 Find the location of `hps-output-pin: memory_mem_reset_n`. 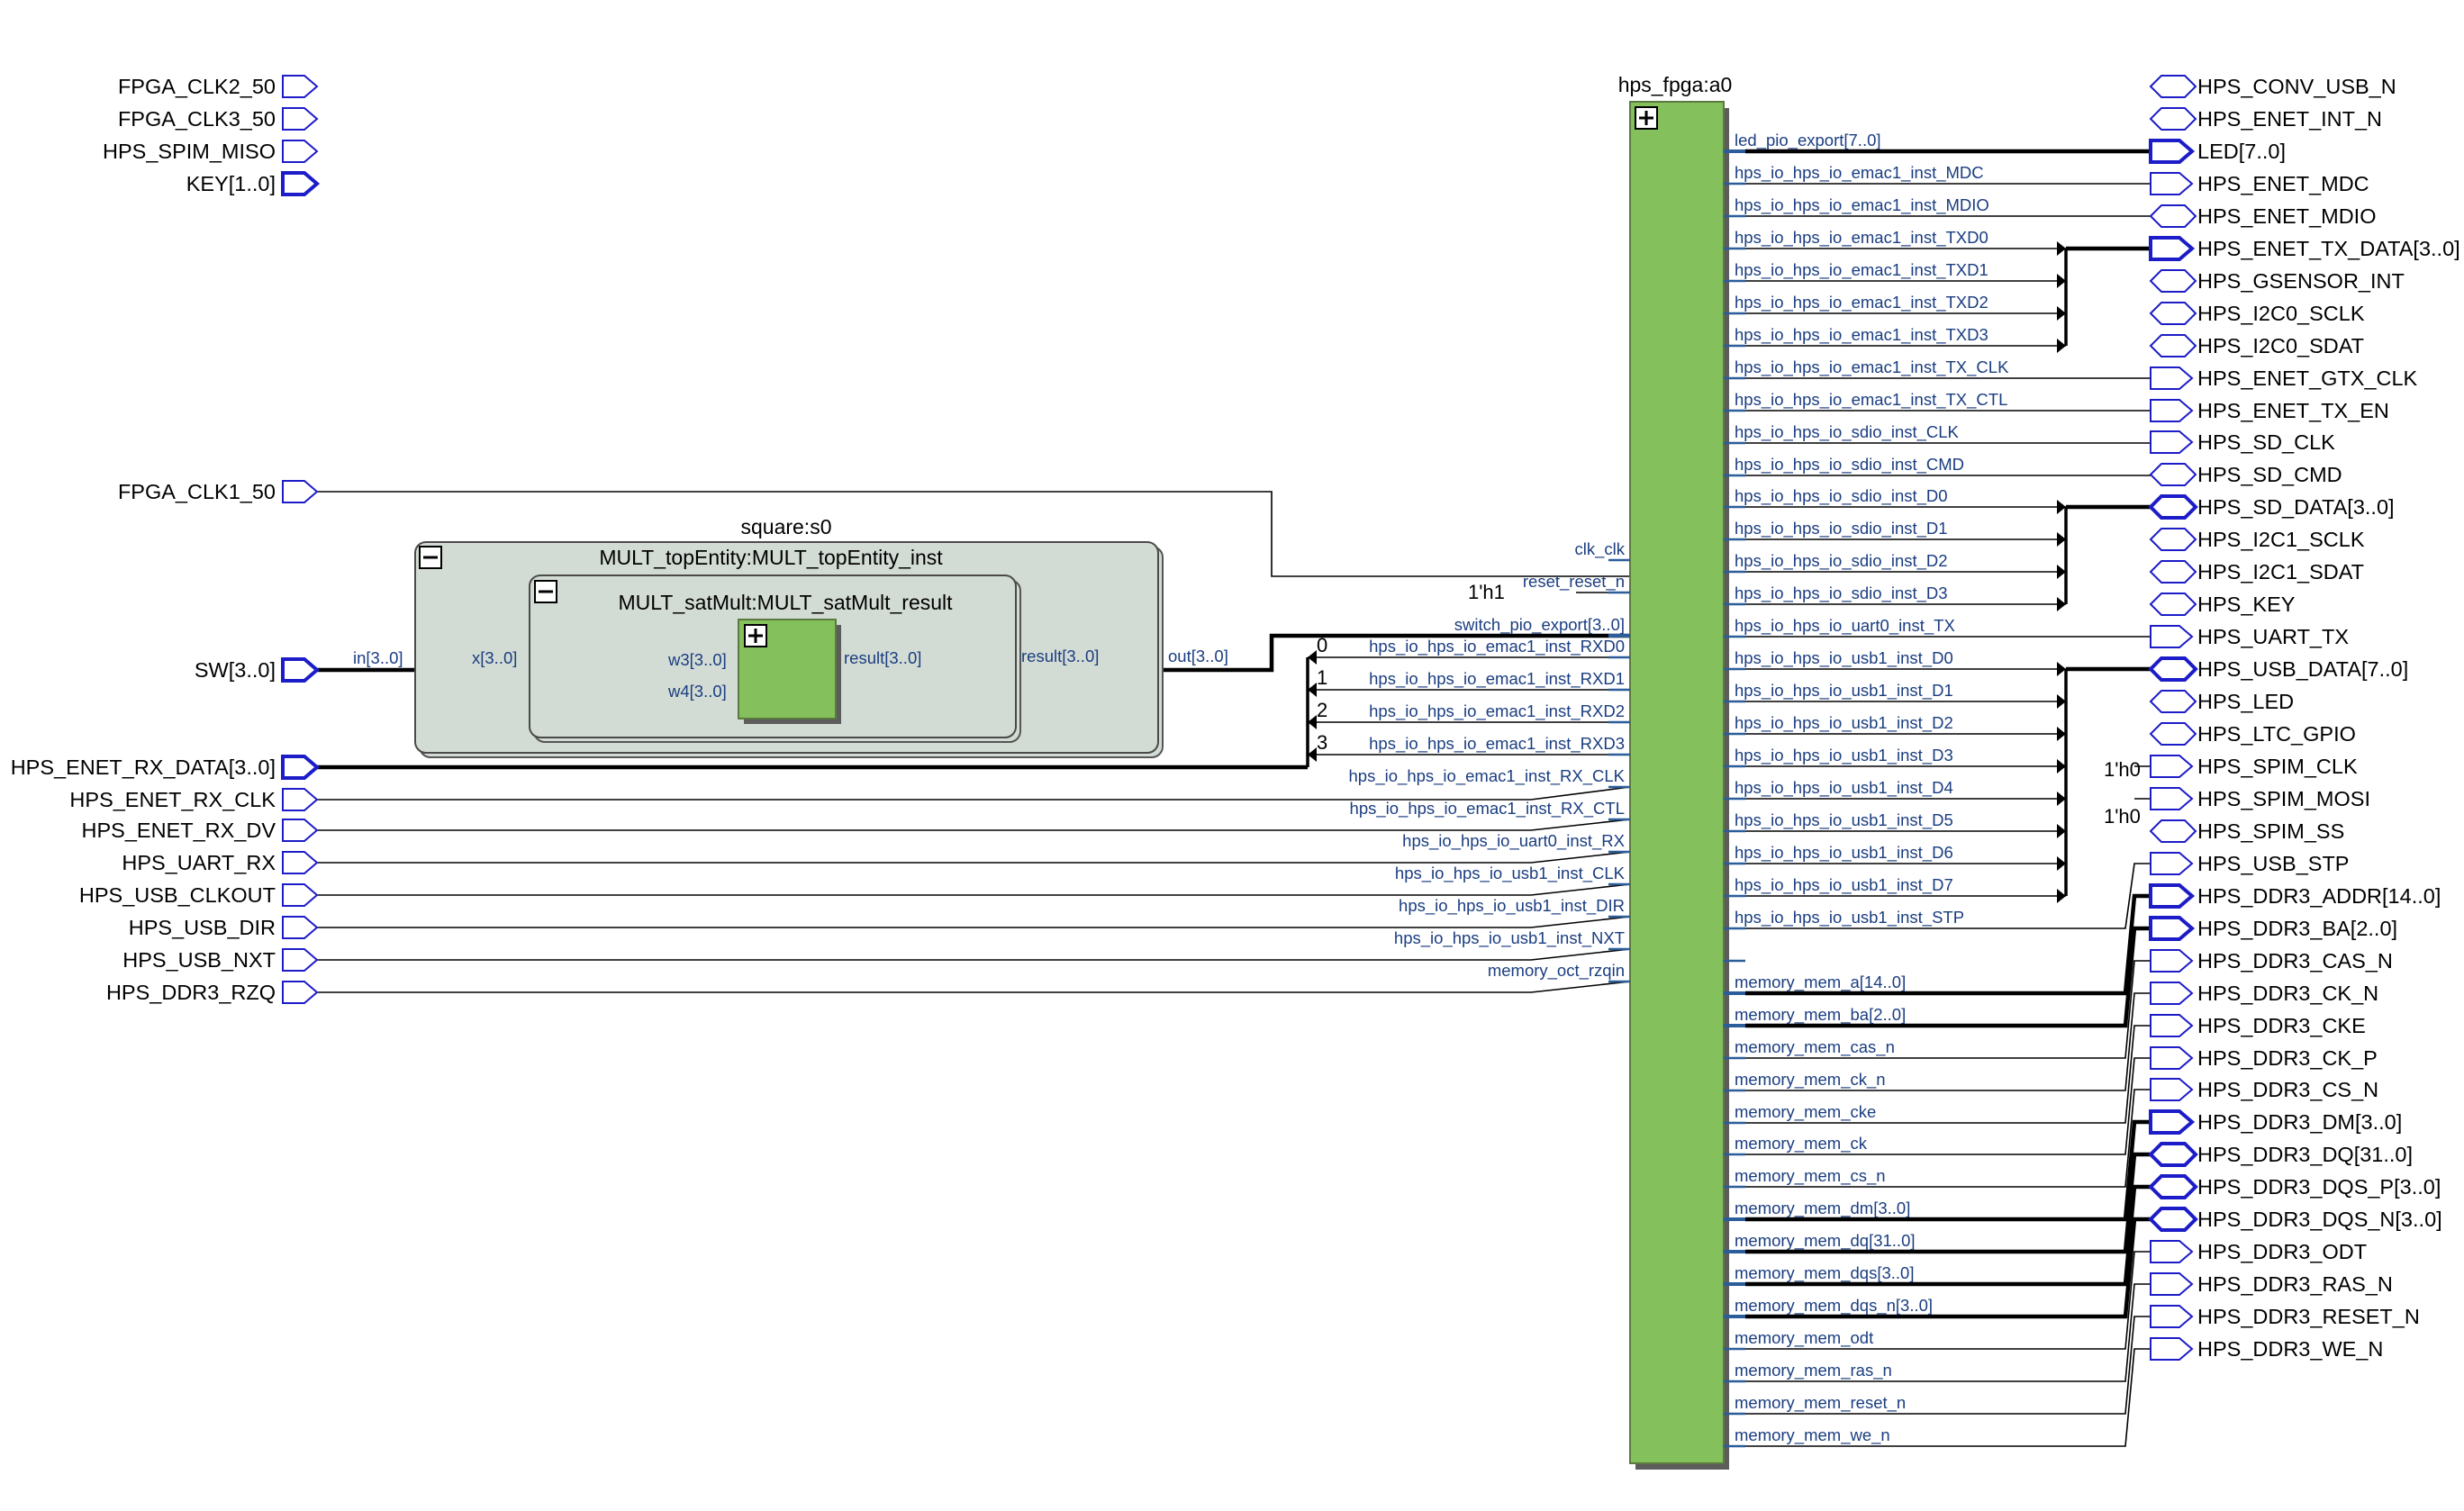

hps-output-pin: memory_mem_reset_n is located at coordinates (1820, 1403).